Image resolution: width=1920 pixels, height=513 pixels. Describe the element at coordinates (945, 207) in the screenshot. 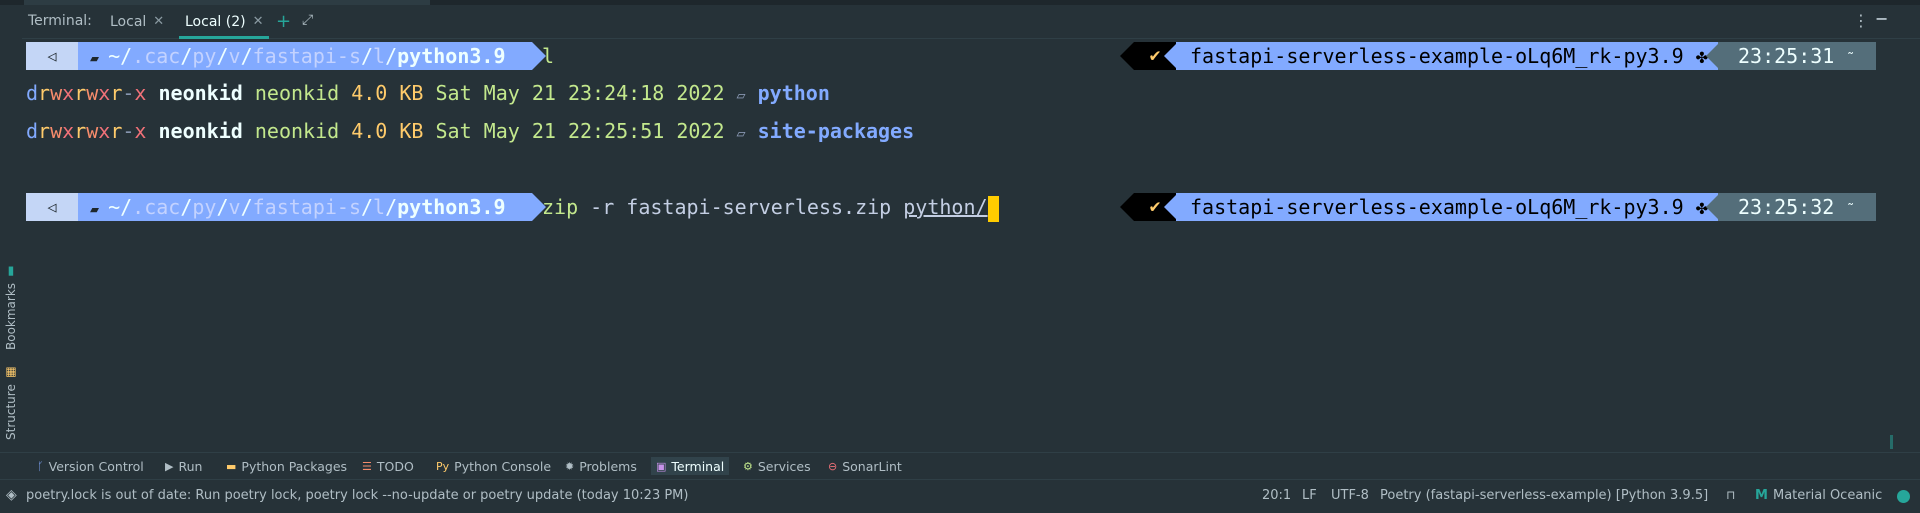

I see `command-path: python/` at that location.